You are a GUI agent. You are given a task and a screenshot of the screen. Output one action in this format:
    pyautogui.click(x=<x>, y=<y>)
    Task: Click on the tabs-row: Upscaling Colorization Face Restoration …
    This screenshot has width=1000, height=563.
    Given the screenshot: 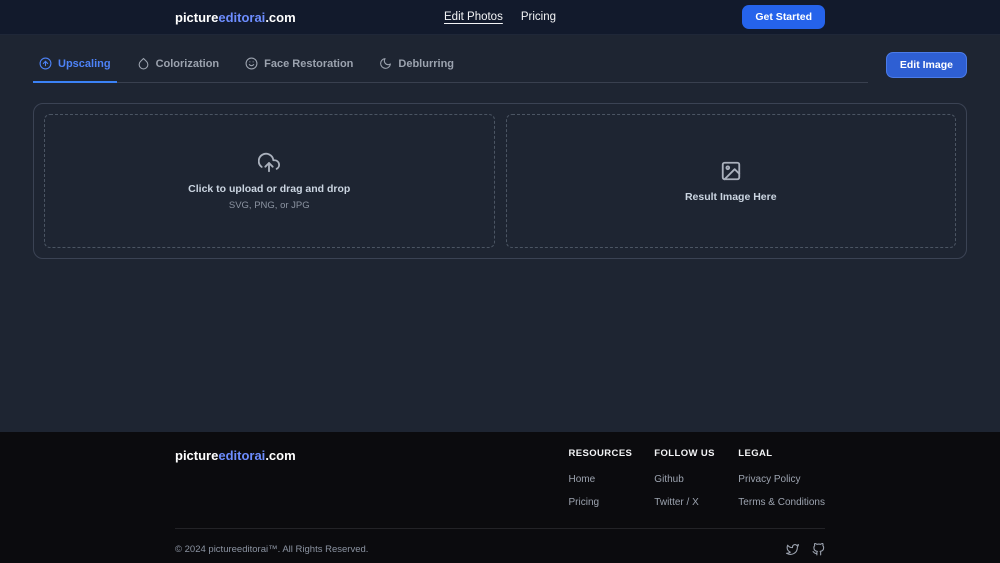 What is the action you would take?
    pyautogui.click(x=500, y=65)
    